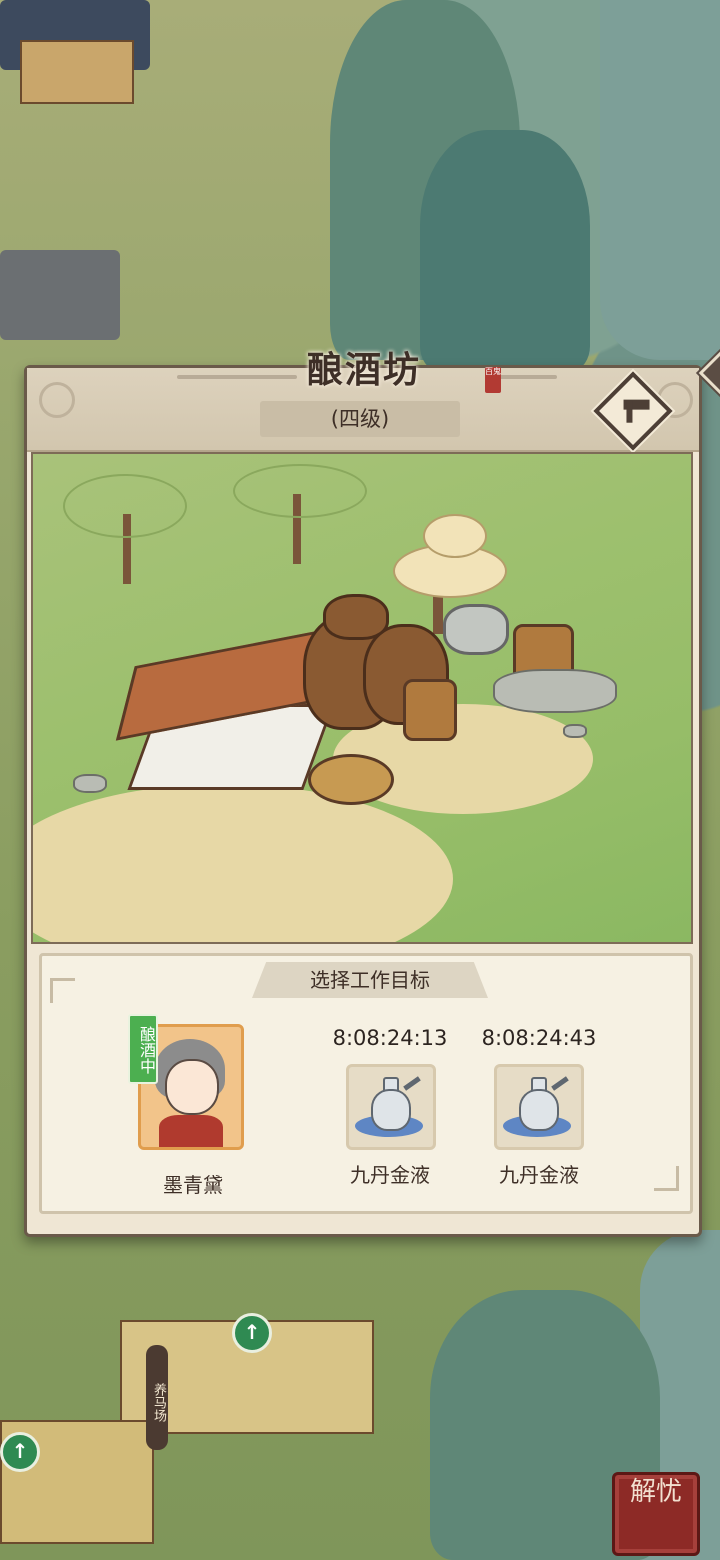 Image resolution: width=720 pixels, height=1560 pixels. What do you see at coordinates (505, 250) in the screenshot?
I see `mountain` at bounding box center [505, 250].